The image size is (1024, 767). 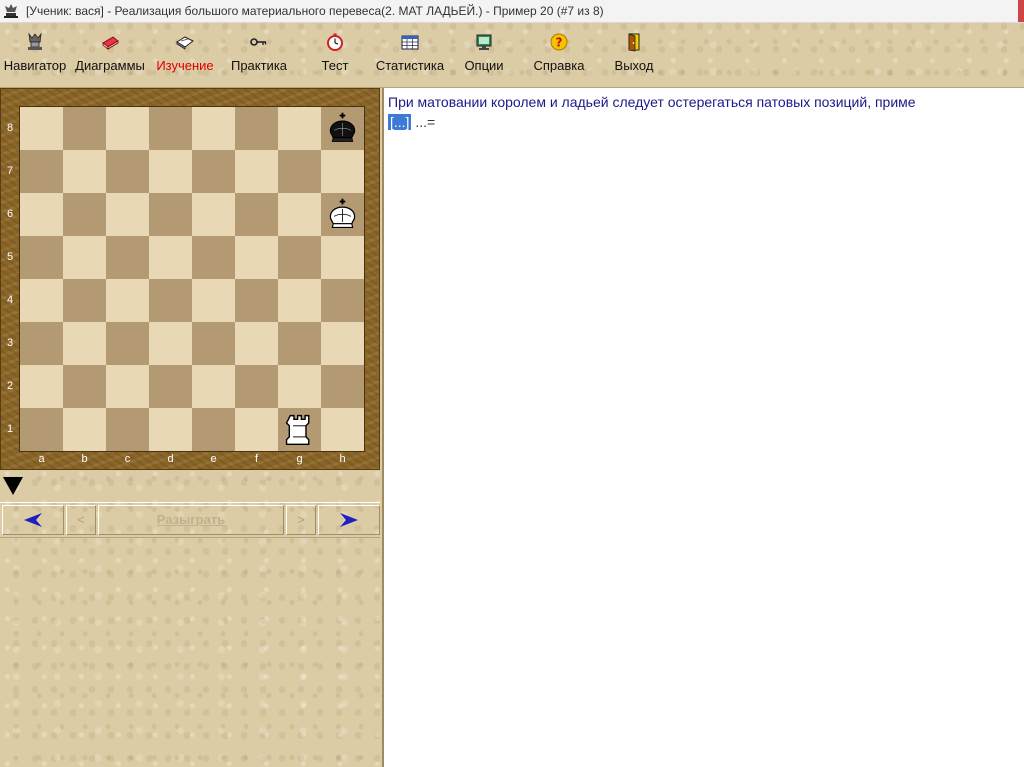 I want to click on side-to-move-triangle-icon, so click(x=13, y=486).